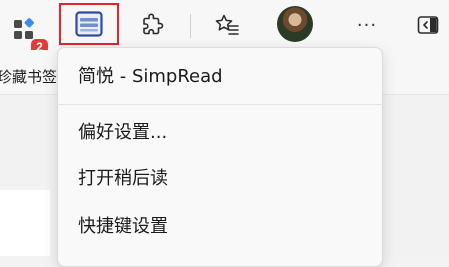  What do you see at coordinates (25, 223) in the screenshot?
I see `page-content-block` at bounding box center [25, 223].